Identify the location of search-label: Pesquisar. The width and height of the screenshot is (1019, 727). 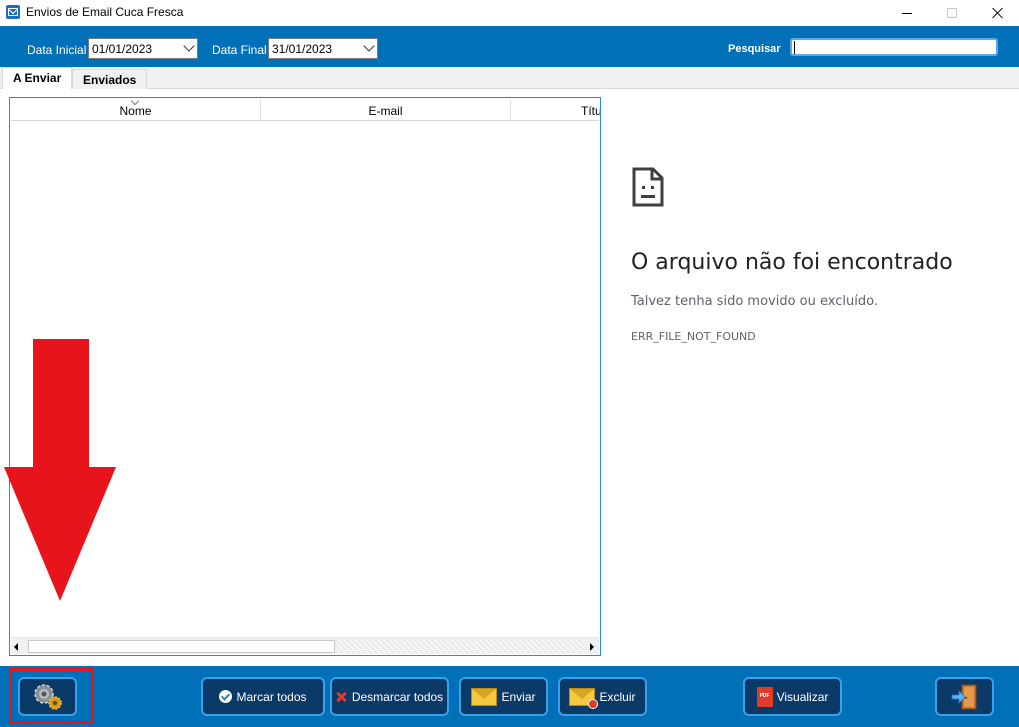
(754, 49).